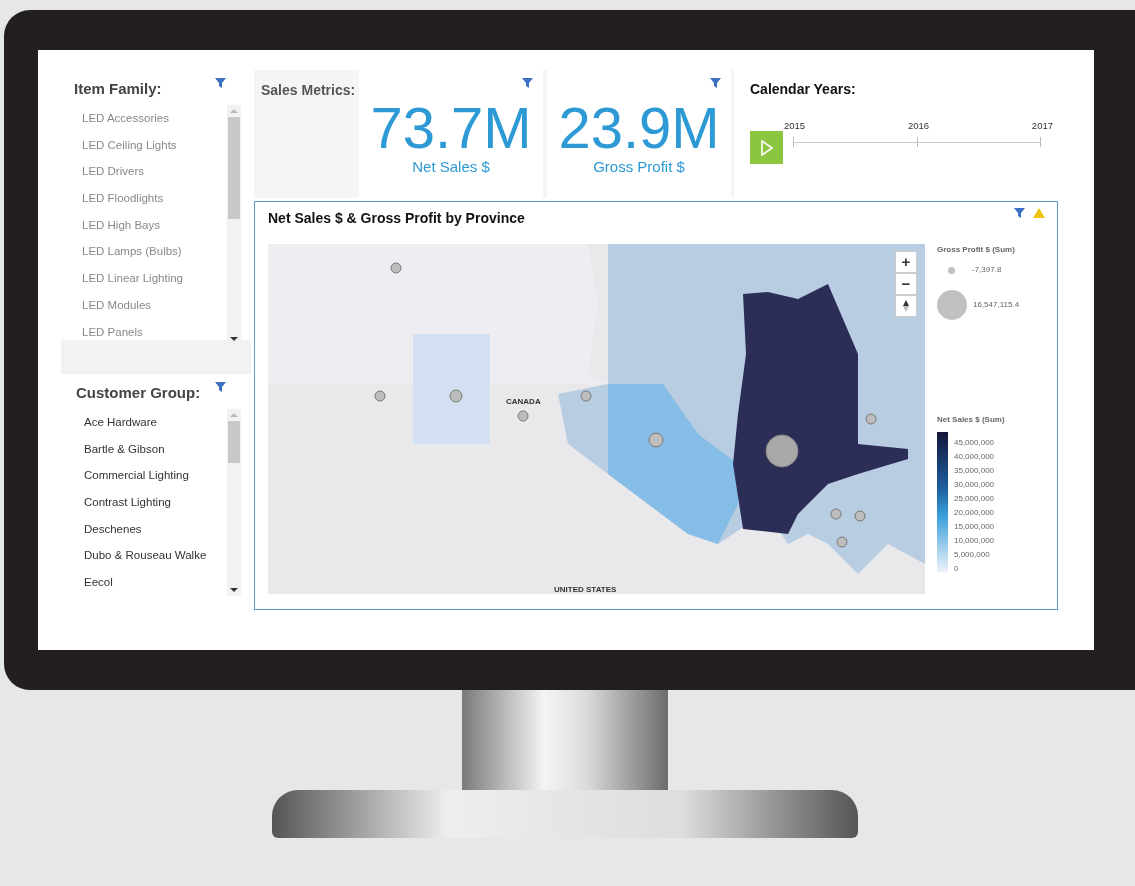 This screenshot has width=1135, height=886. Describe the element at coordinates (987, 270) in the screenshot. I see `legend-value: -7,397.8` at that location.